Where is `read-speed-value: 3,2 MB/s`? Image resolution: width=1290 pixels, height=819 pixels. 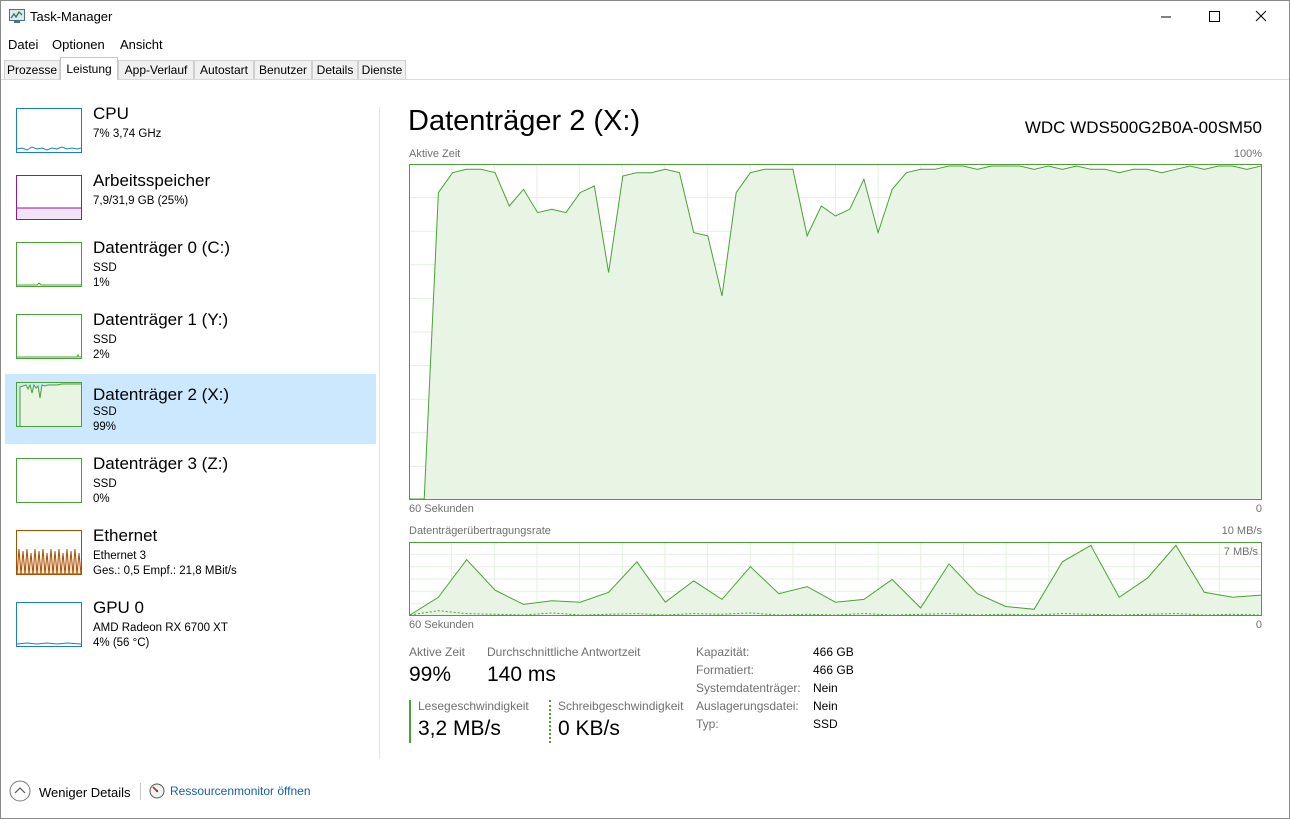 read-speed-value: 3,2 MB/s is located at coordinates (459, 728).